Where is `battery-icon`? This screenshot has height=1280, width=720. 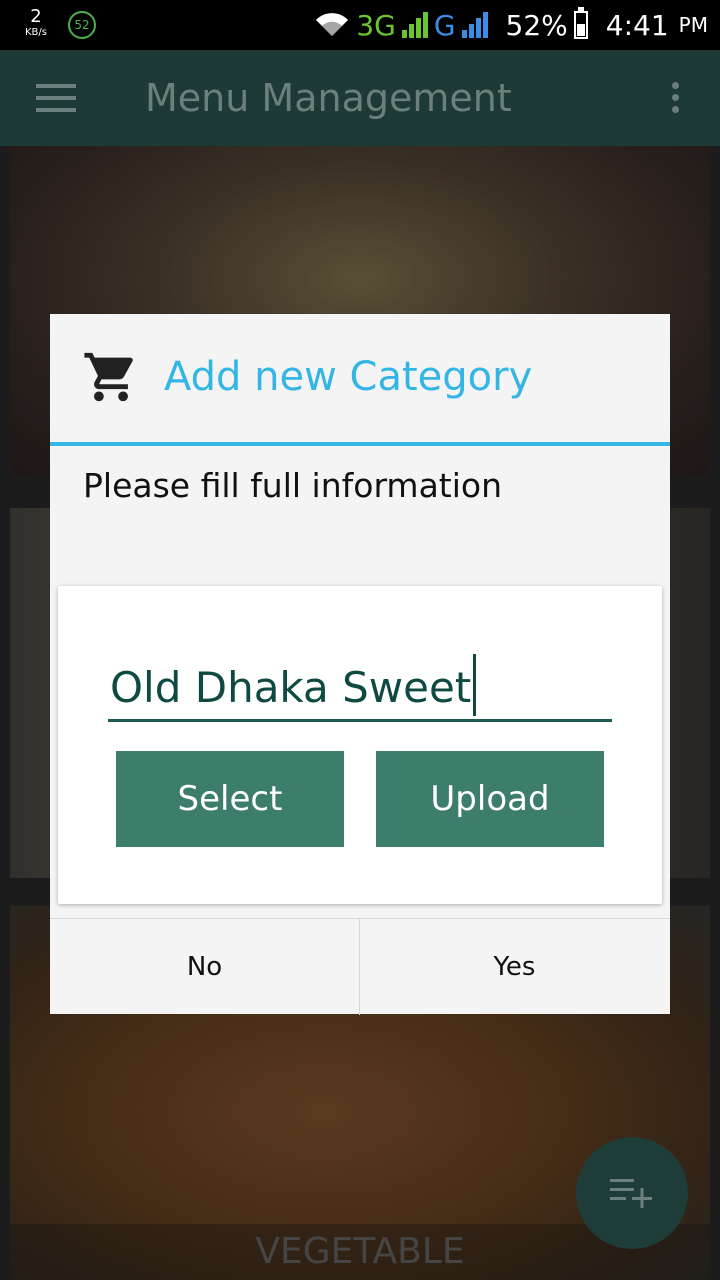 battery-icon is located at coordinates (580, 23).